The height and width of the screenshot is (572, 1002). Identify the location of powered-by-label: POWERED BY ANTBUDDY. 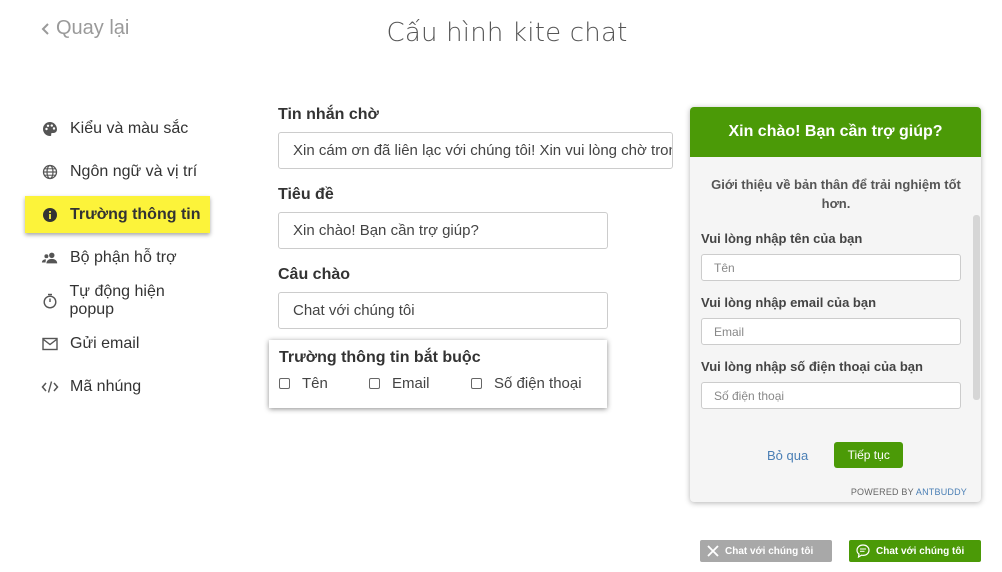
(909, 492).